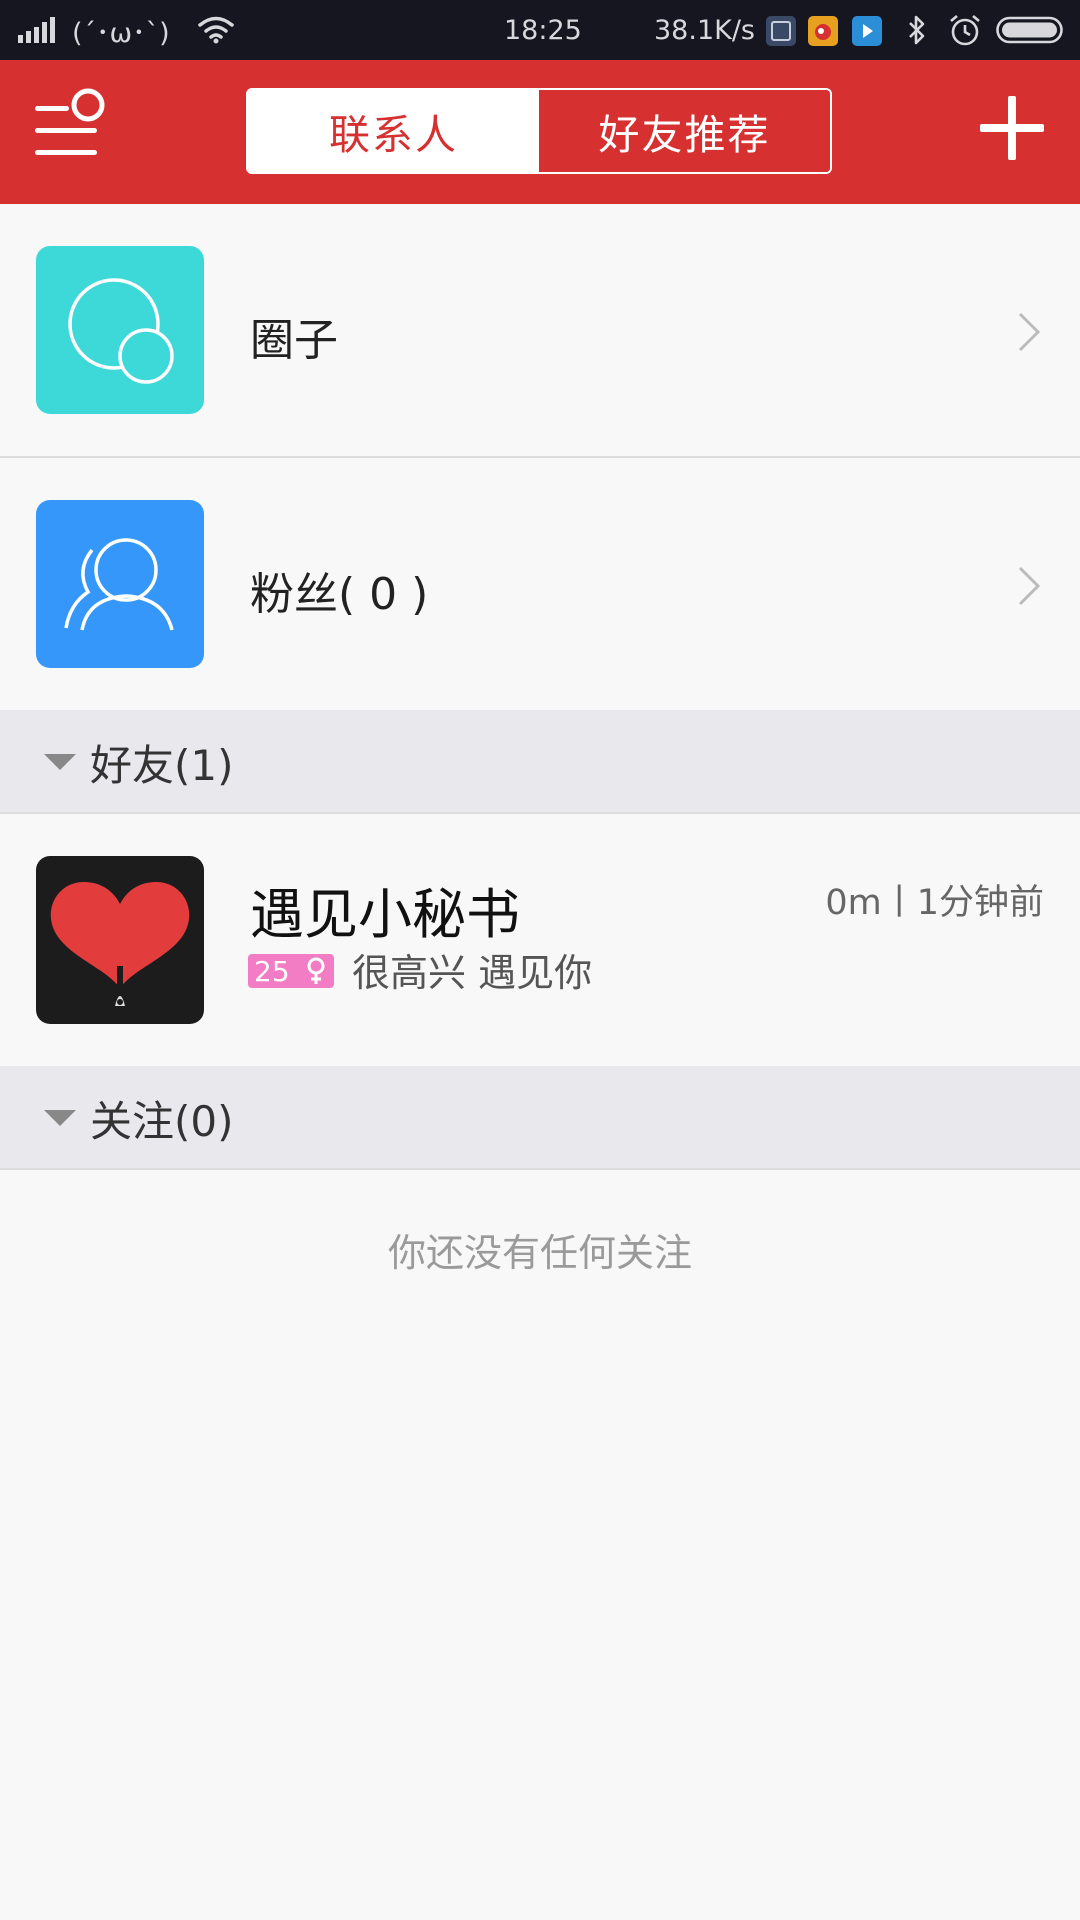 The height and width of the screenshot is (1920, 1080). I want to click on list-item-circle: 圈子, so click(540, 330).